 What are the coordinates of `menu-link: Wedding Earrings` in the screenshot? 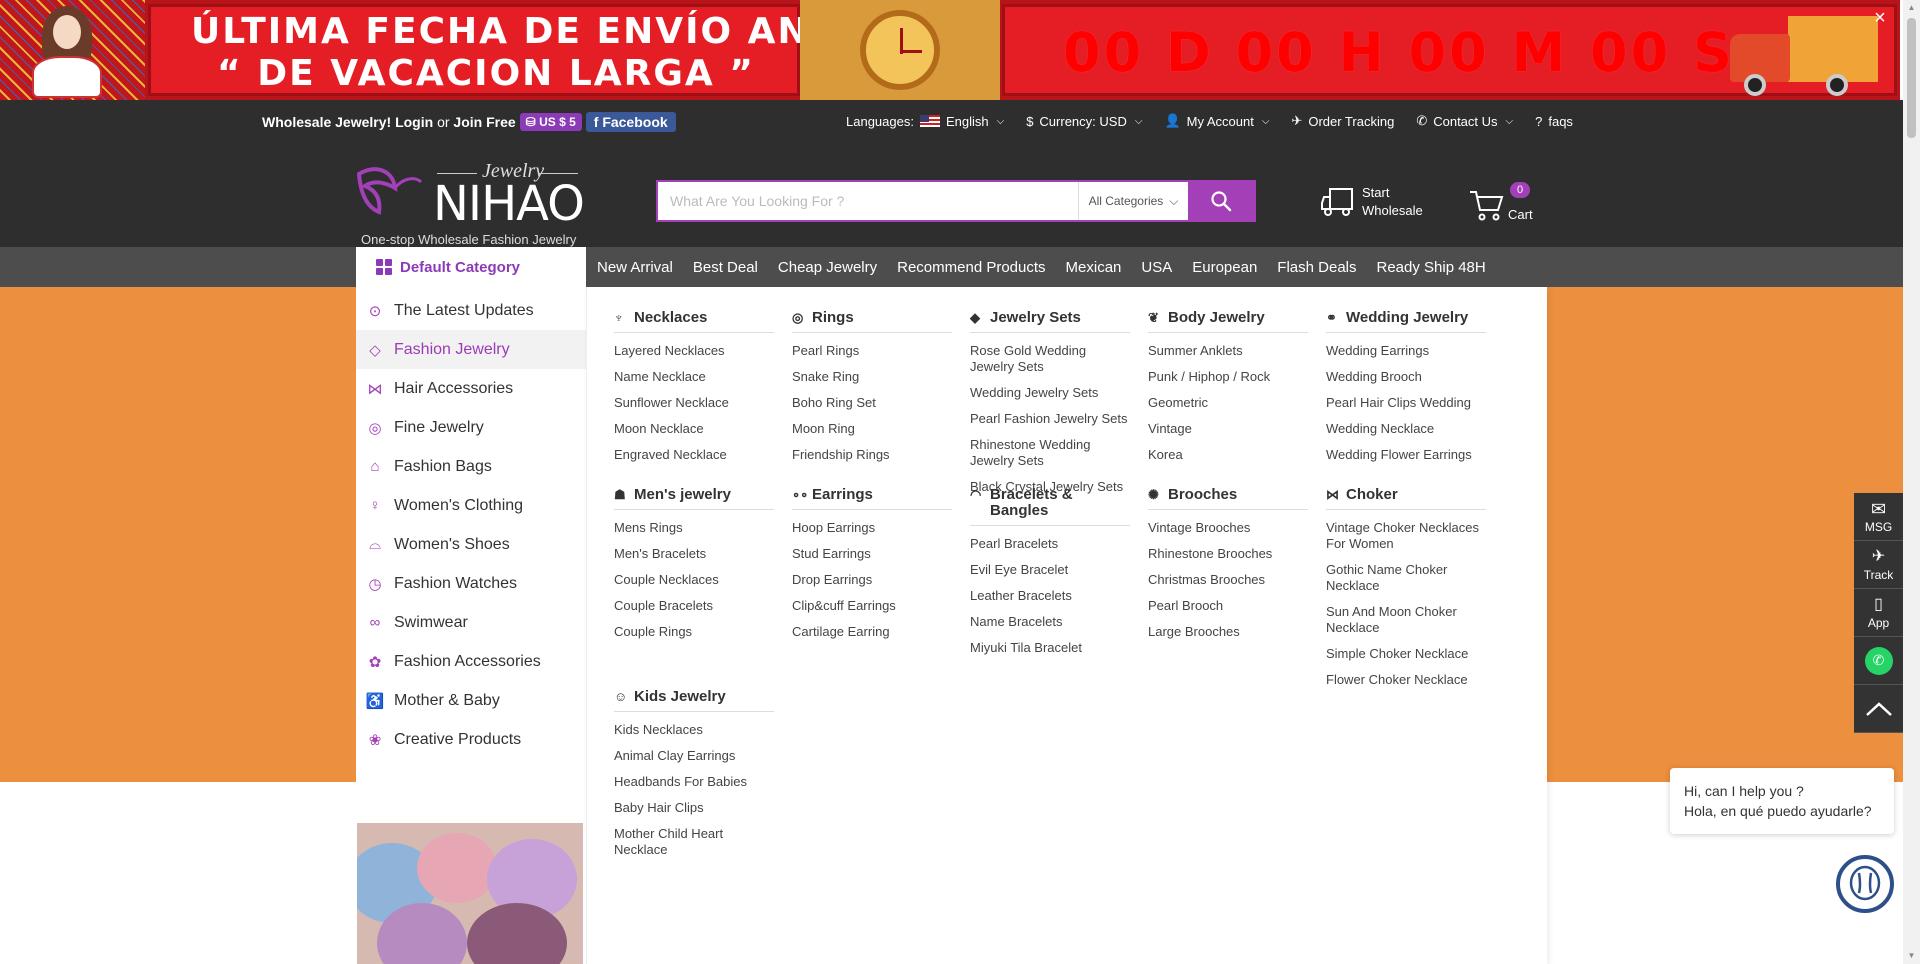 It's located at (1406, 351).